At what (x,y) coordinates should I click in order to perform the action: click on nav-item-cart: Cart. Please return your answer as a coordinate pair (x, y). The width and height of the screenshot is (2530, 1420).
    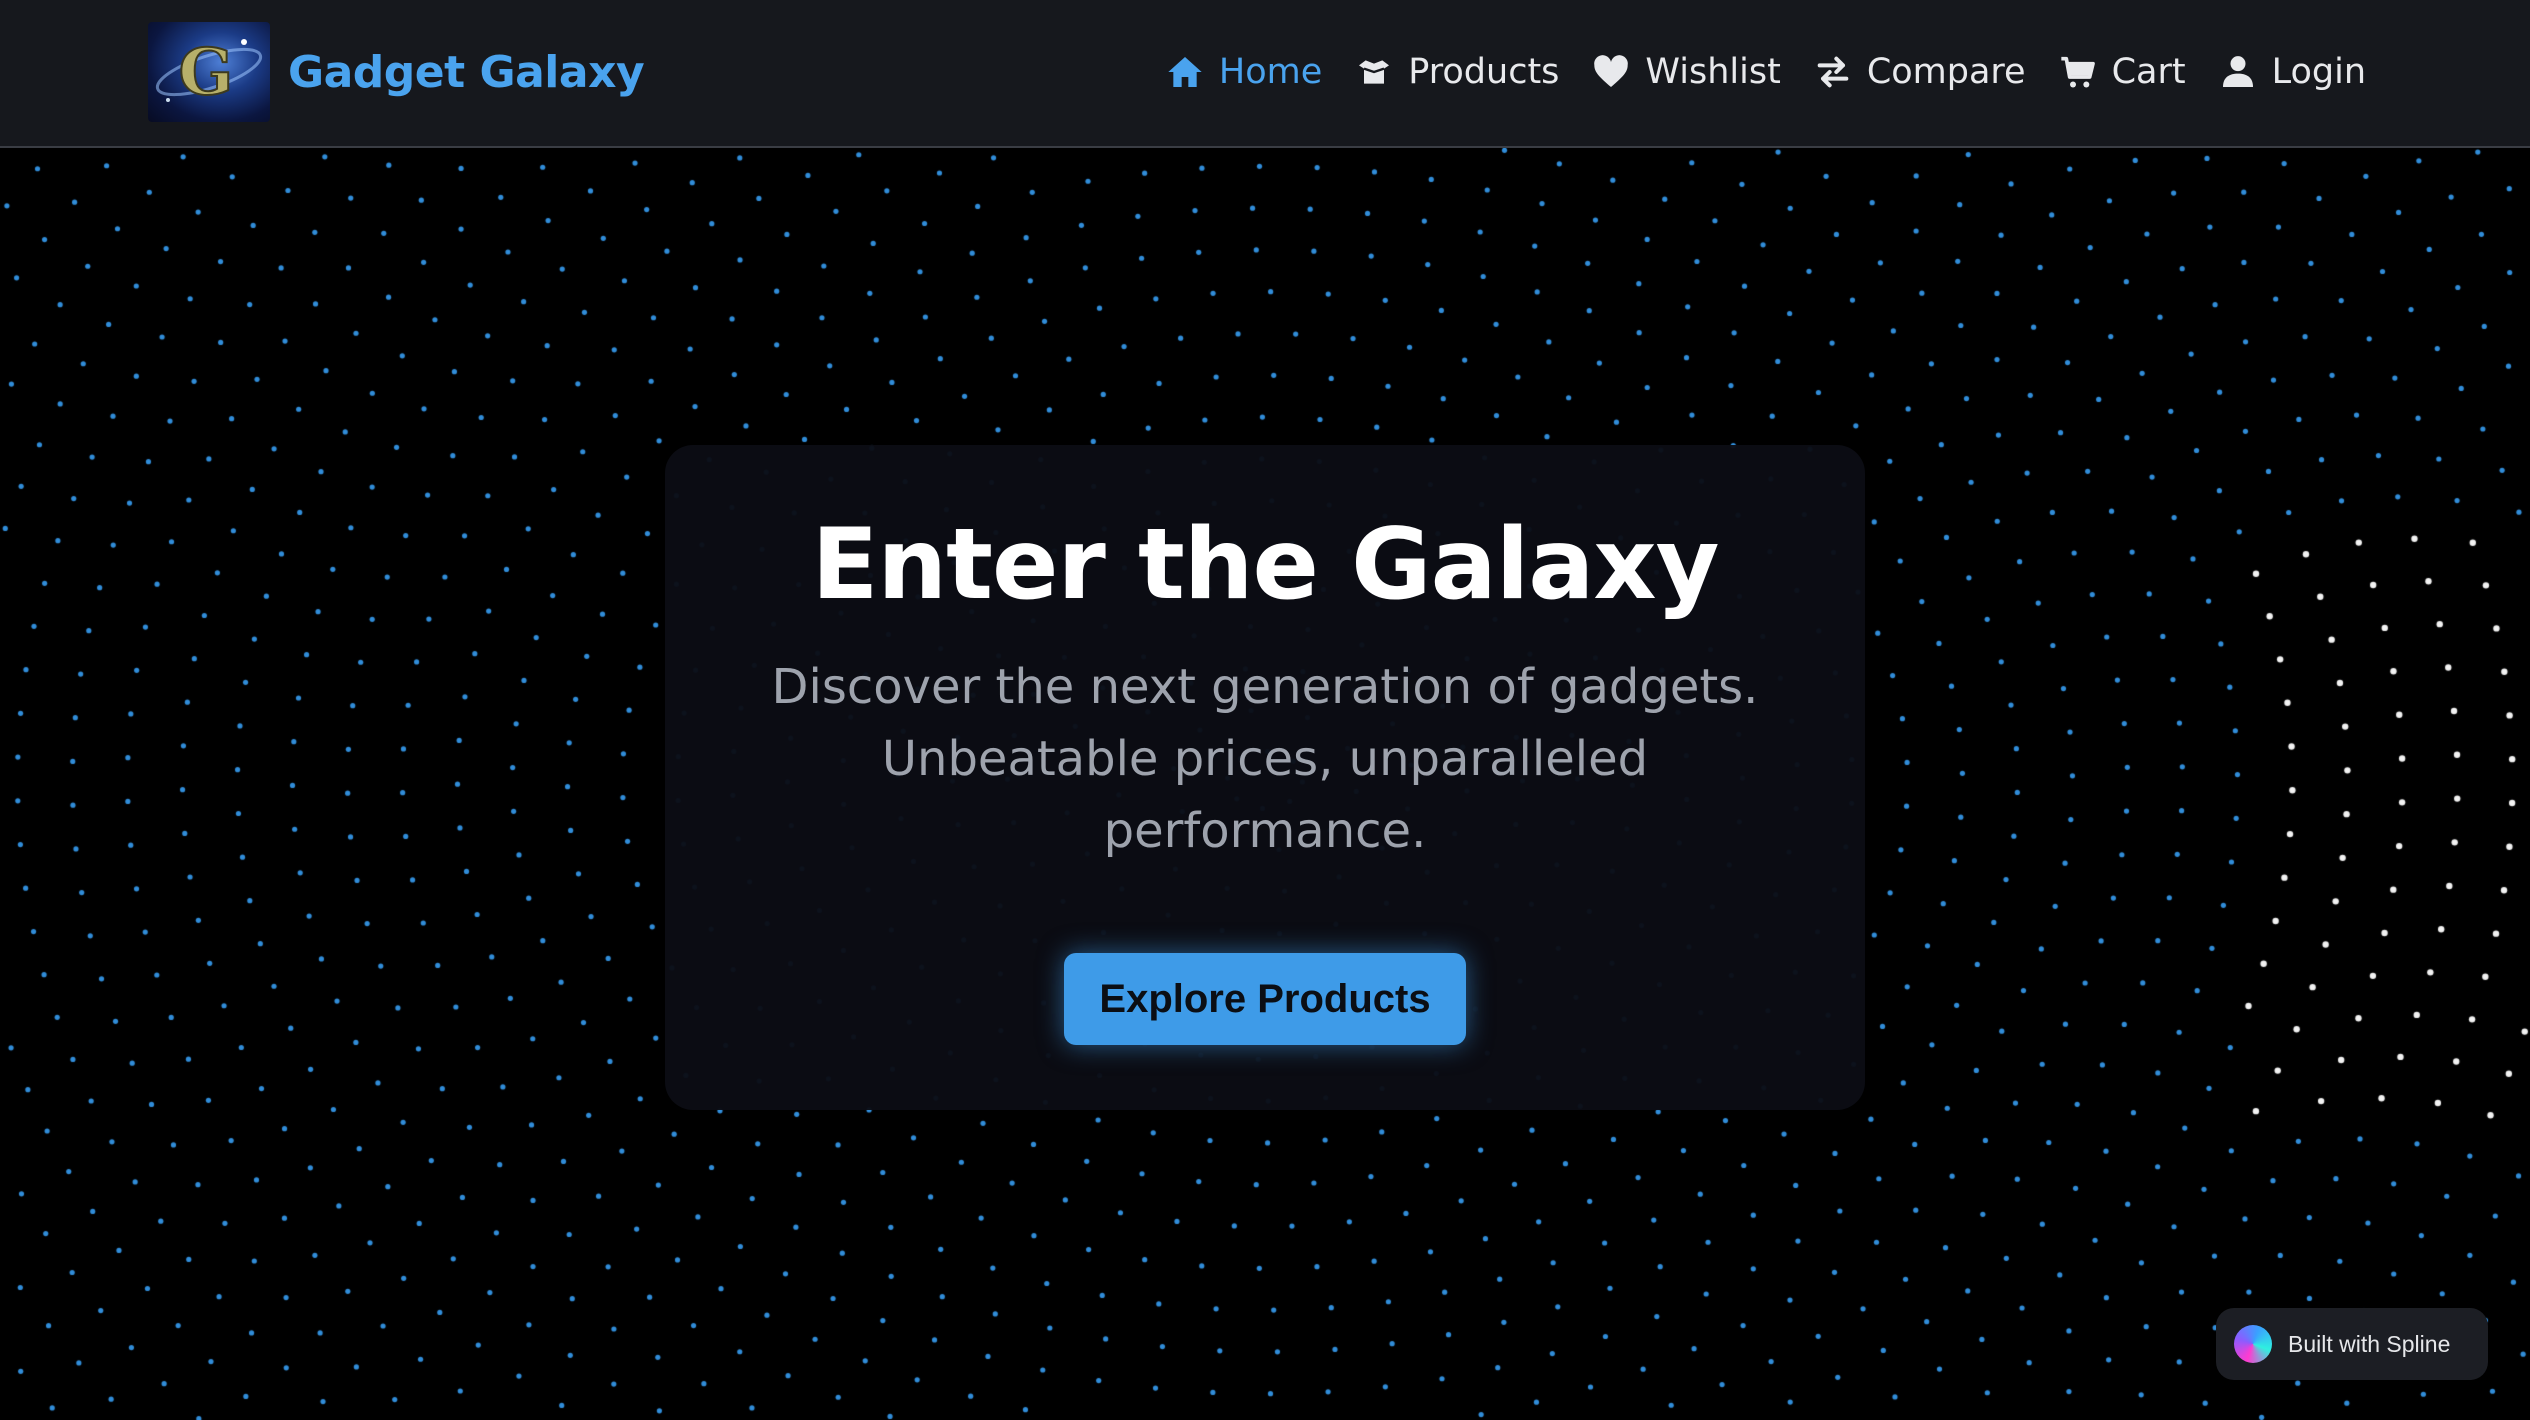
    Looking at the image, I should click on (2122, 72).